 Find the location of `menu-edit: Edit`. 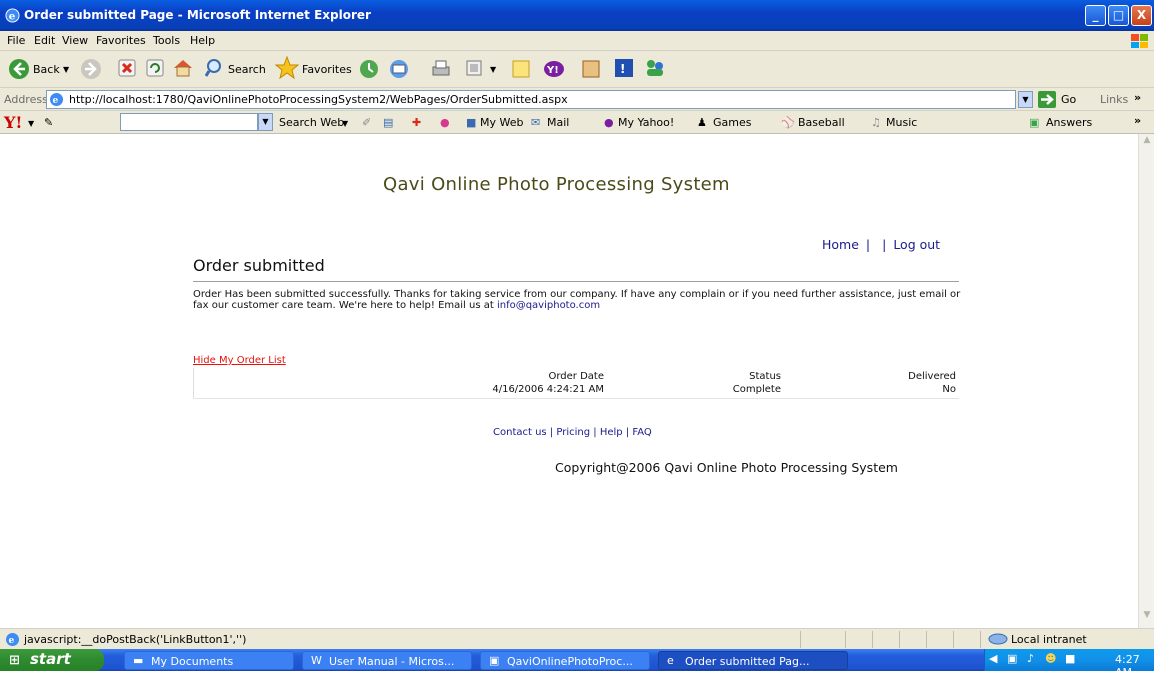

menu-edit: Edit is located at coordinates (44, 40).